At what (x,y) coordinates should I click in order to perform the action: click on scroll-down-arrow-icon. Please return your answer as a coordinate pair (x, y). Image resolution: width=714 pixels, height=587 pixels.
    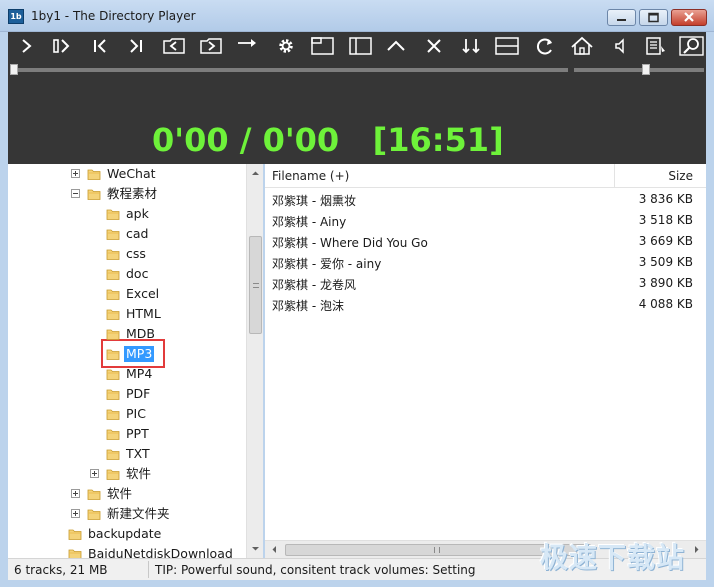
    Looking at the image, I should click on (255, 548).